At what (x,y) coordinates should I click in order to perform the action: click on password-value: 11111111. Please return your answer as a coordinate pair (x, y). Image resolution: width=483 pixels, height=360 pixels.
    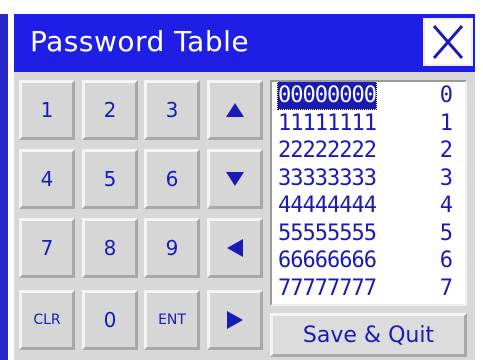
    Looking at the image, I should click on (327, 123).